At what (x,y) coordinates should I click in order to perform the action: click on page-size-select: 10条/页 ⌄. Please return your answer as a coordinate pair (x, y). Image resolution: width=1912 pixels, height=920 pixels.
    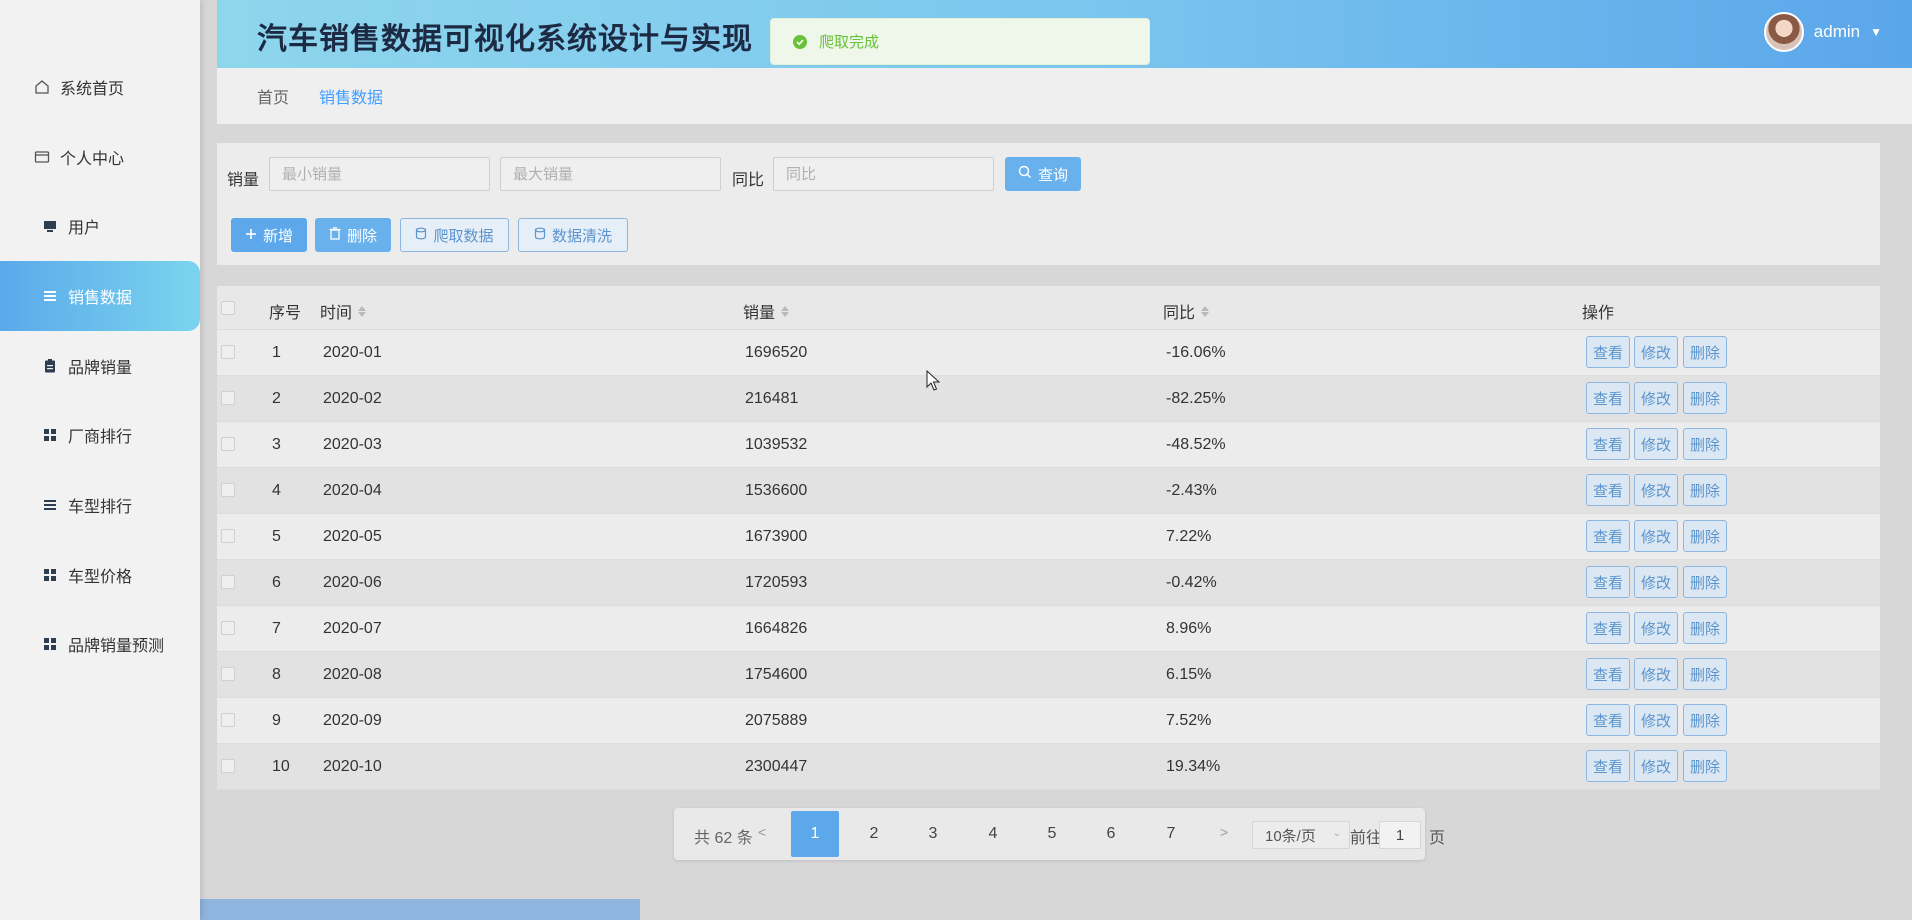
    Looking at the image, I should click on (1301, 835).